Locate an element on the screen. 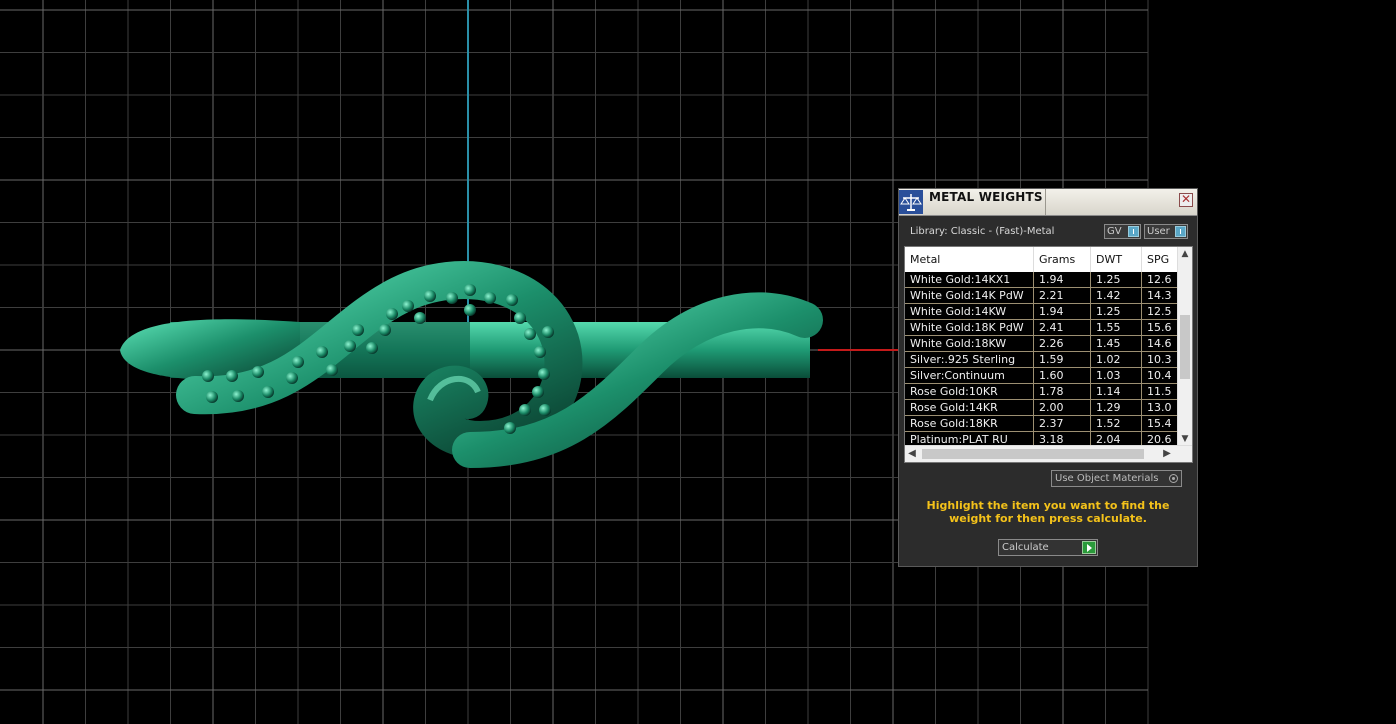  table-row: White Gold:14KW 1.94 1.25 12.5 is located at coordinates (1042, 312).